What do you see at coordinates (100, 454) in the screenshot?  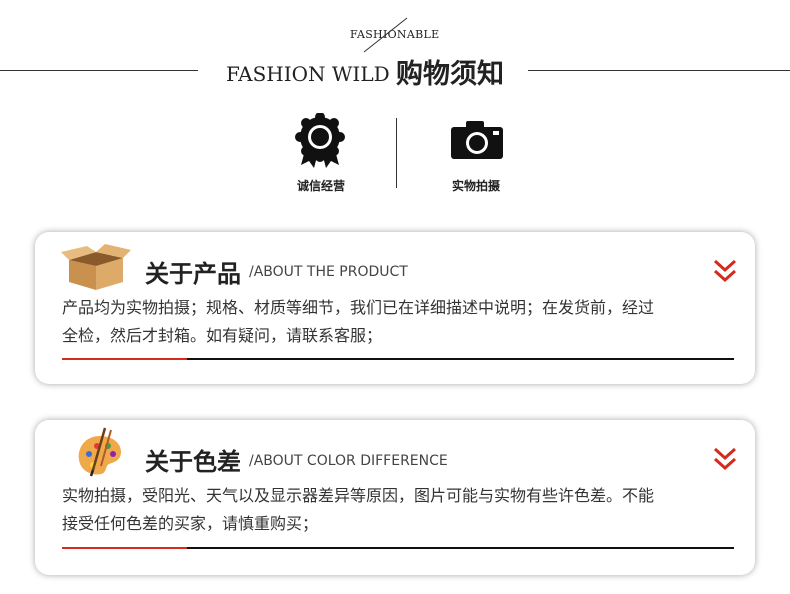 I see `paint-palette-icon` at bounding box center [100, 454].